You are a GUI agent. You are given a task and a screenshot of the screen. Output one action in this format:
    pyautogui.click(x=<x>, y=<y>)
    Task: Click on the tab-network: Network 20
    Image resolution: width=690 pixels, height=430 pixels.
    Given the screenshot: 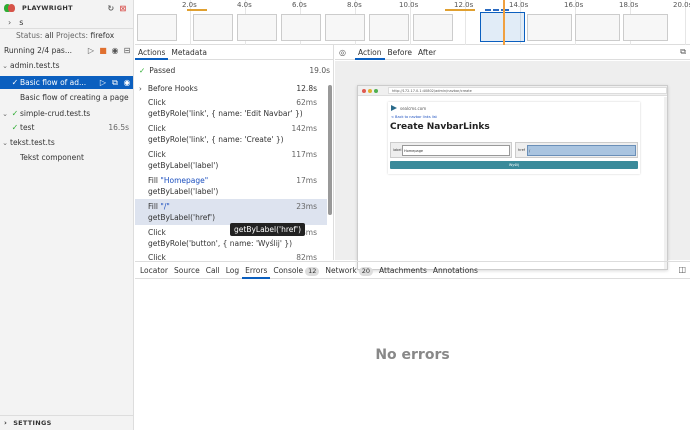 What is the action you would take?
    pyautogui.click(x=349, y=270)
    